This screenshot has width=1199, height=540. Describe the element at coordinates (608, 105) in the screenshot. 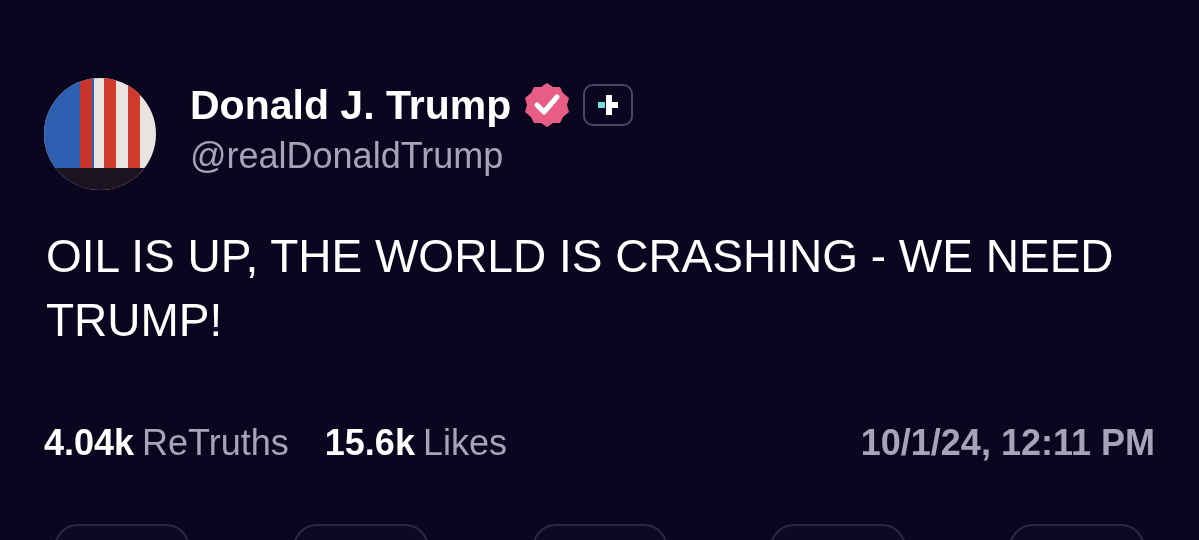

I see `plus-icon` at that location.